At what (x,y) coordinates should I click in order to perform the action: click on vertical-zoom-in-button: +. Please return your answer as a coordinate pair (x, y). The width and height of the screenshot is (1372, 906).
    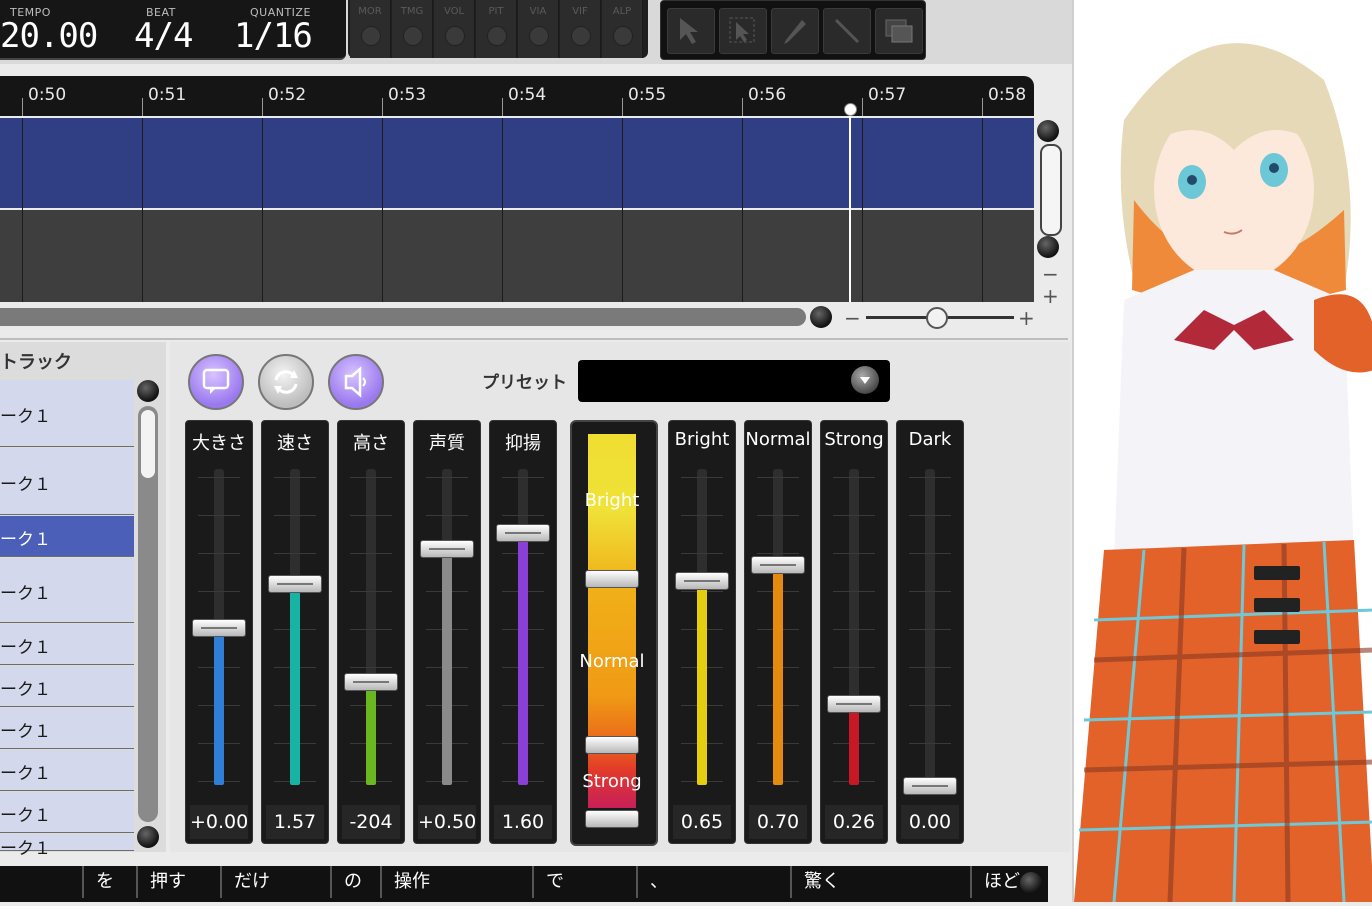
    Looking at the image, I should click on (1050, 296).